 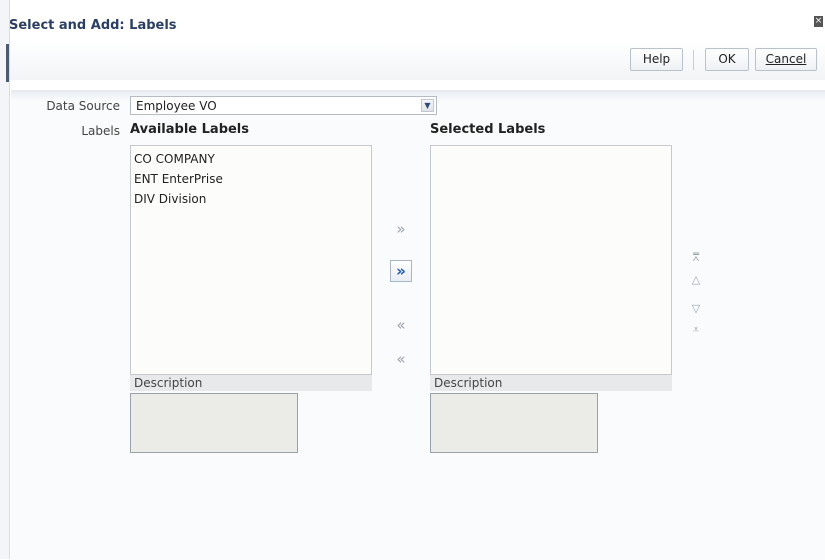 I want to click on help-button: Help, so click(x=656, y=59).